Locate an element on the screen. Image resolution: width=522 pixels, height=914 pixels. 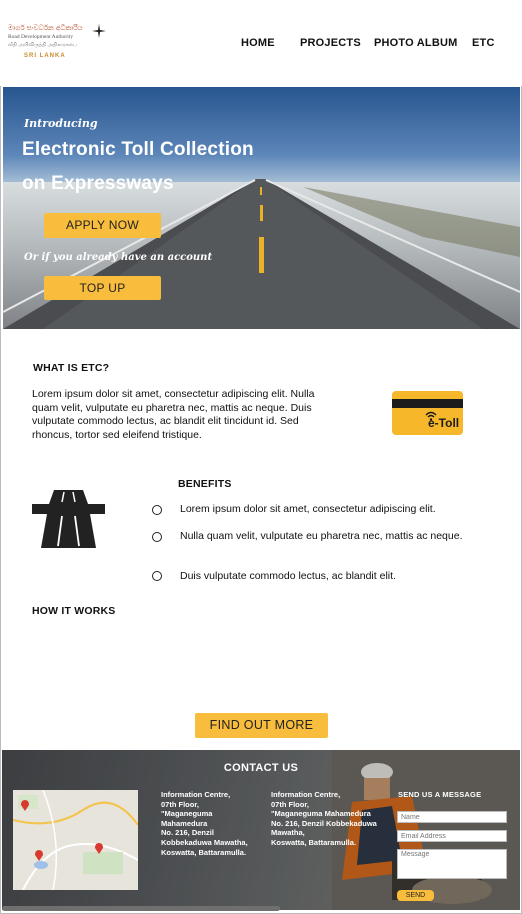
location-map is located at coordinates (75, 840).